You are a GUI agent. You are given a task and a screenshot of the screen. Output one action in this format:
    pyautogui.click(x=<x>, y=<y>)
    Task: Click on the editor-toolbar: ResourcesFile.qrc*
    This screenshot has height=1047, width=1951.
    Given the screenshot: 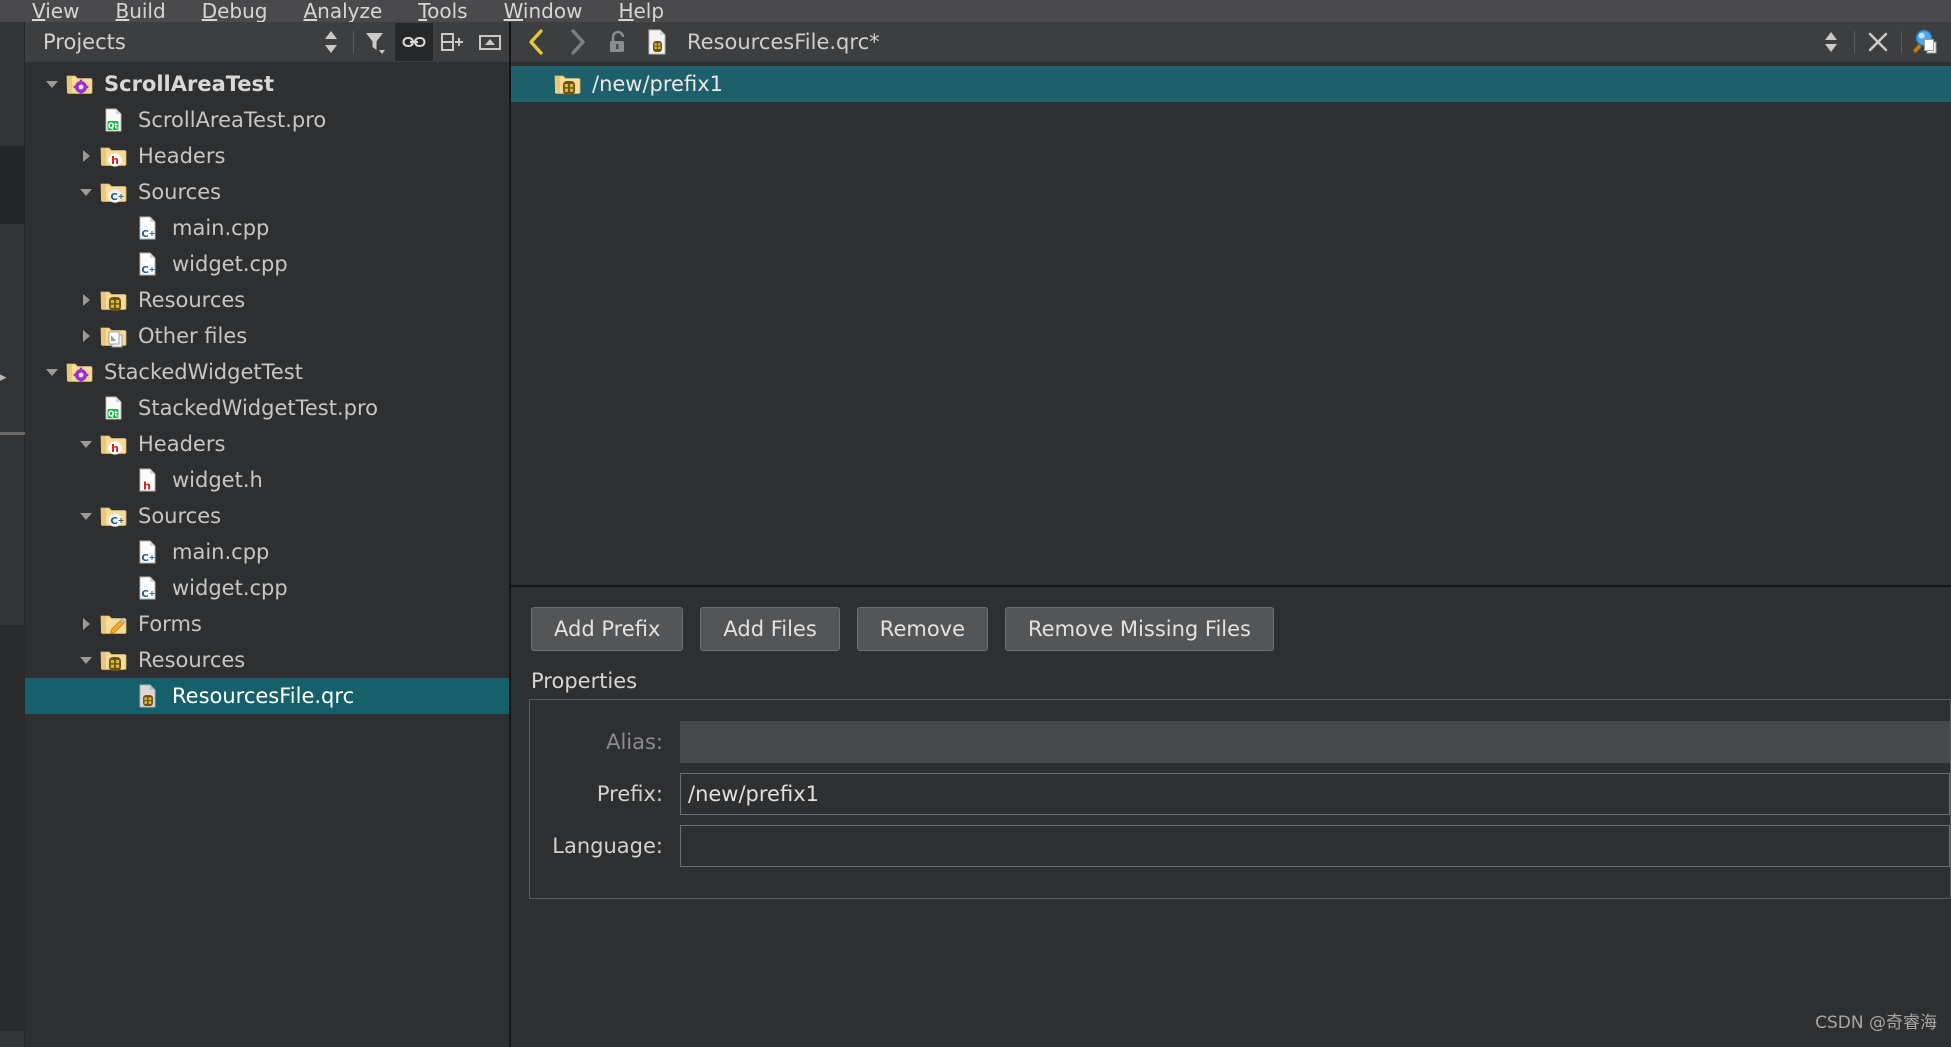 What is the action you would take?
    pyautogui.click(x=1231, y=42)
    